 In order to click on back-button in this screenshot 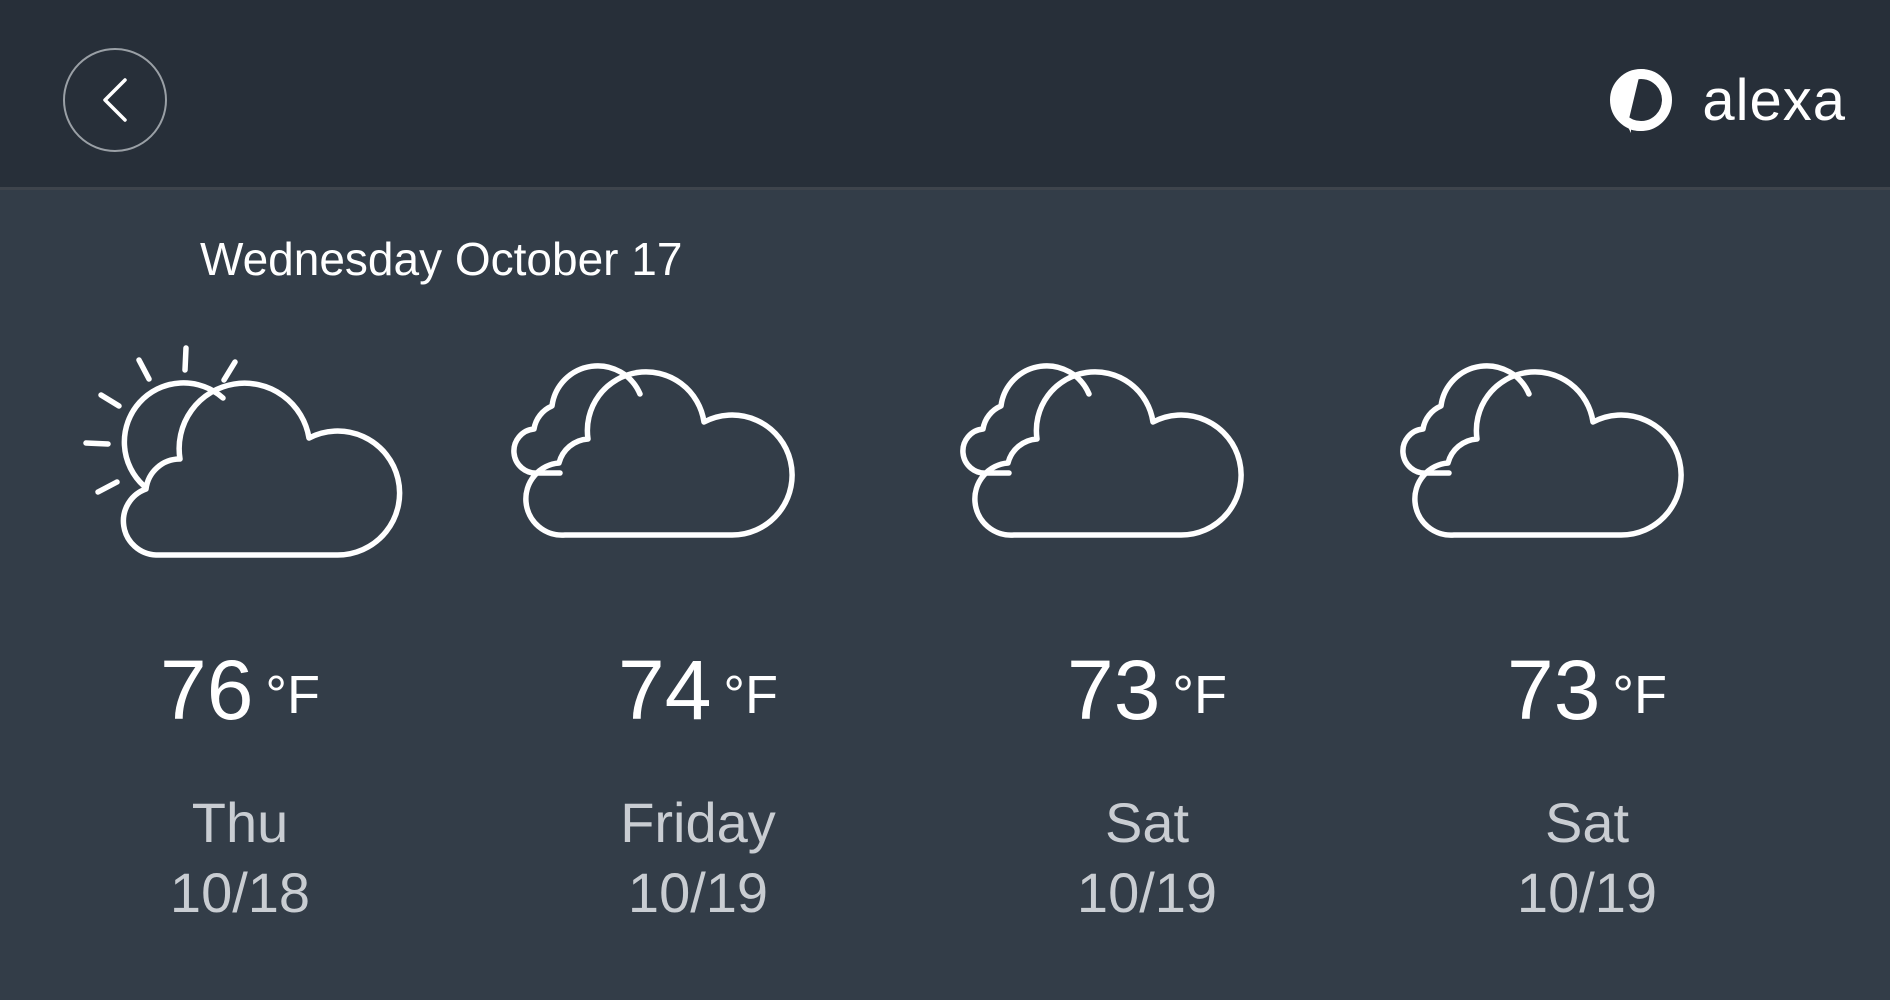, I will do `click(115, 100)`.